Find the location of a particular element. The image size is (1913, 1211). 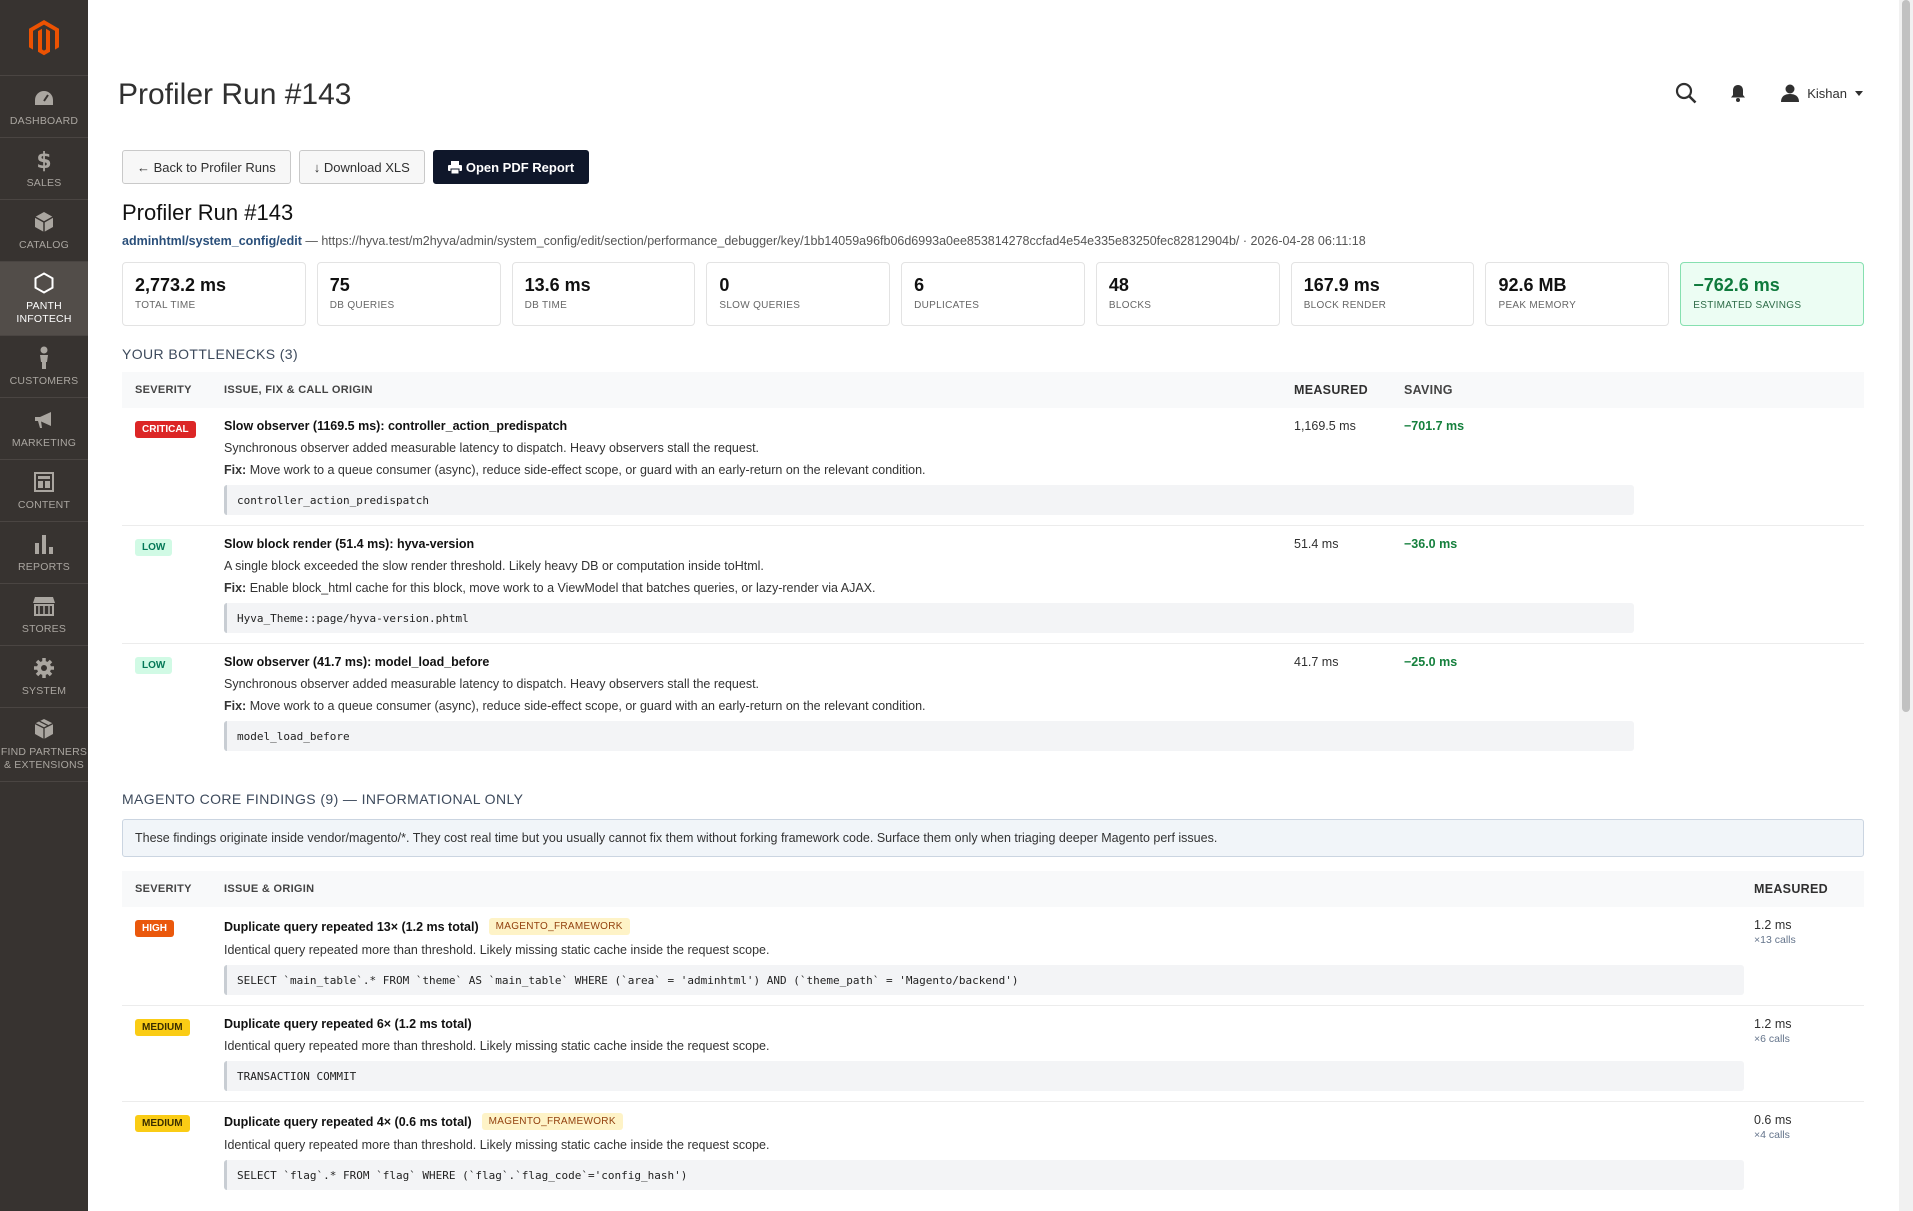

open-pdf-label: Open PDF Report is located at coordinates (520, 167).